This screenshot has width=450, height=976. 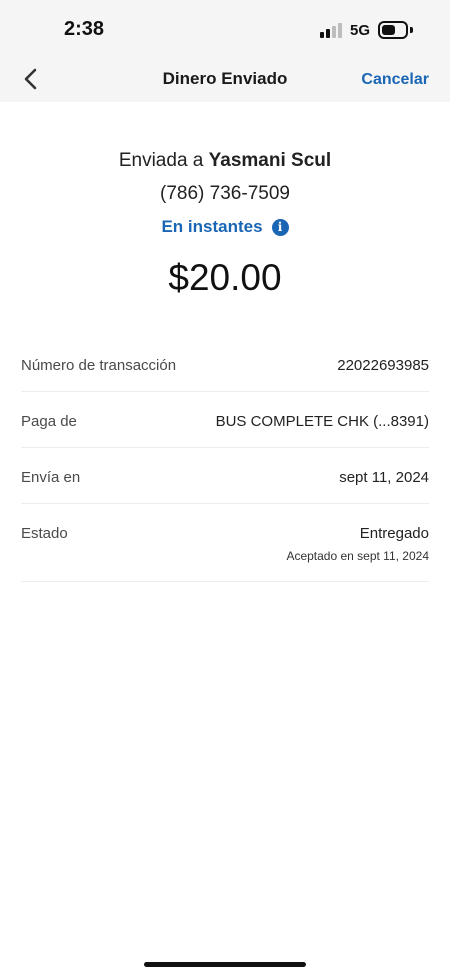 I want to click on cancel-button: Cancelar, so click(x=395, y=80).